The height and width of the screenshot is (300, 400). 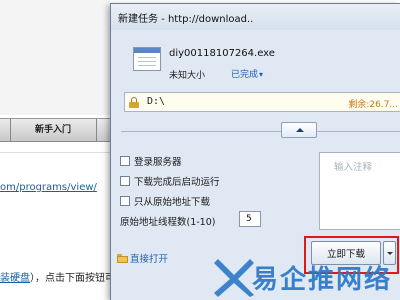 I want to click on file-name: diy00118107264.exe, so click(x=222, y=53).